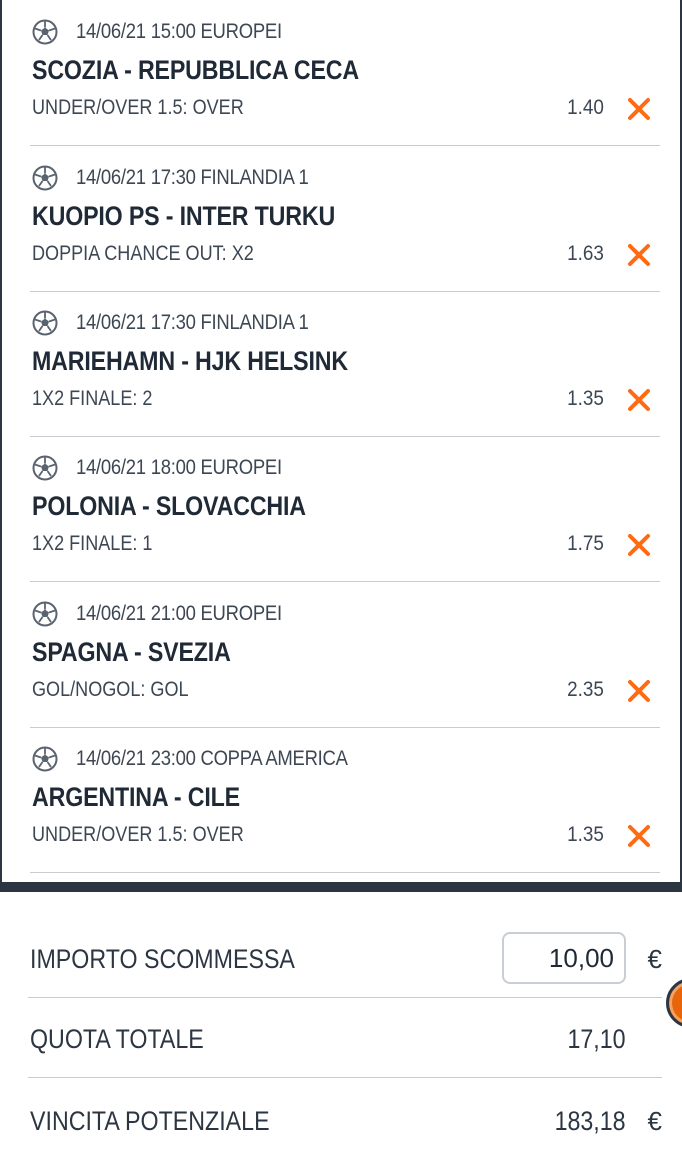  Describe the element at coordinates (345, 1038) in the screenshot. I see `total-odds-row: QUOTA TOTALE 17,10` at that location.